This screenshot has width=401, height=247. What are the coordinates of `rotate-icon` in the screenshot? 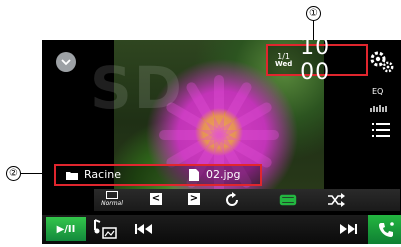 It's located at (232, 200).